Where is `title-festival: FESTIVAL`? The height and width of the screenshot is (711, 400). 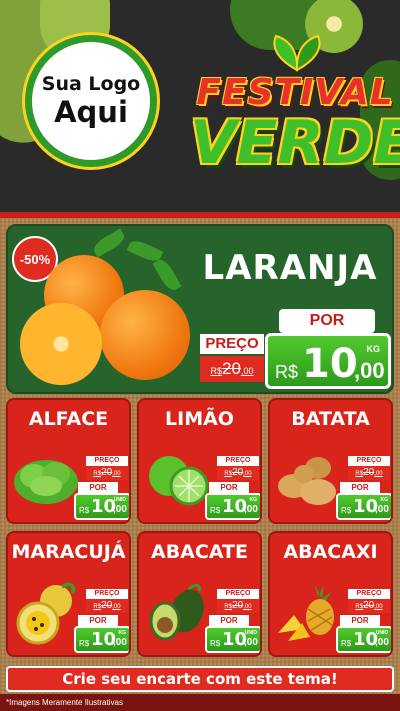
title-festival: FESTIVAL is located at coordinates (295, 92).